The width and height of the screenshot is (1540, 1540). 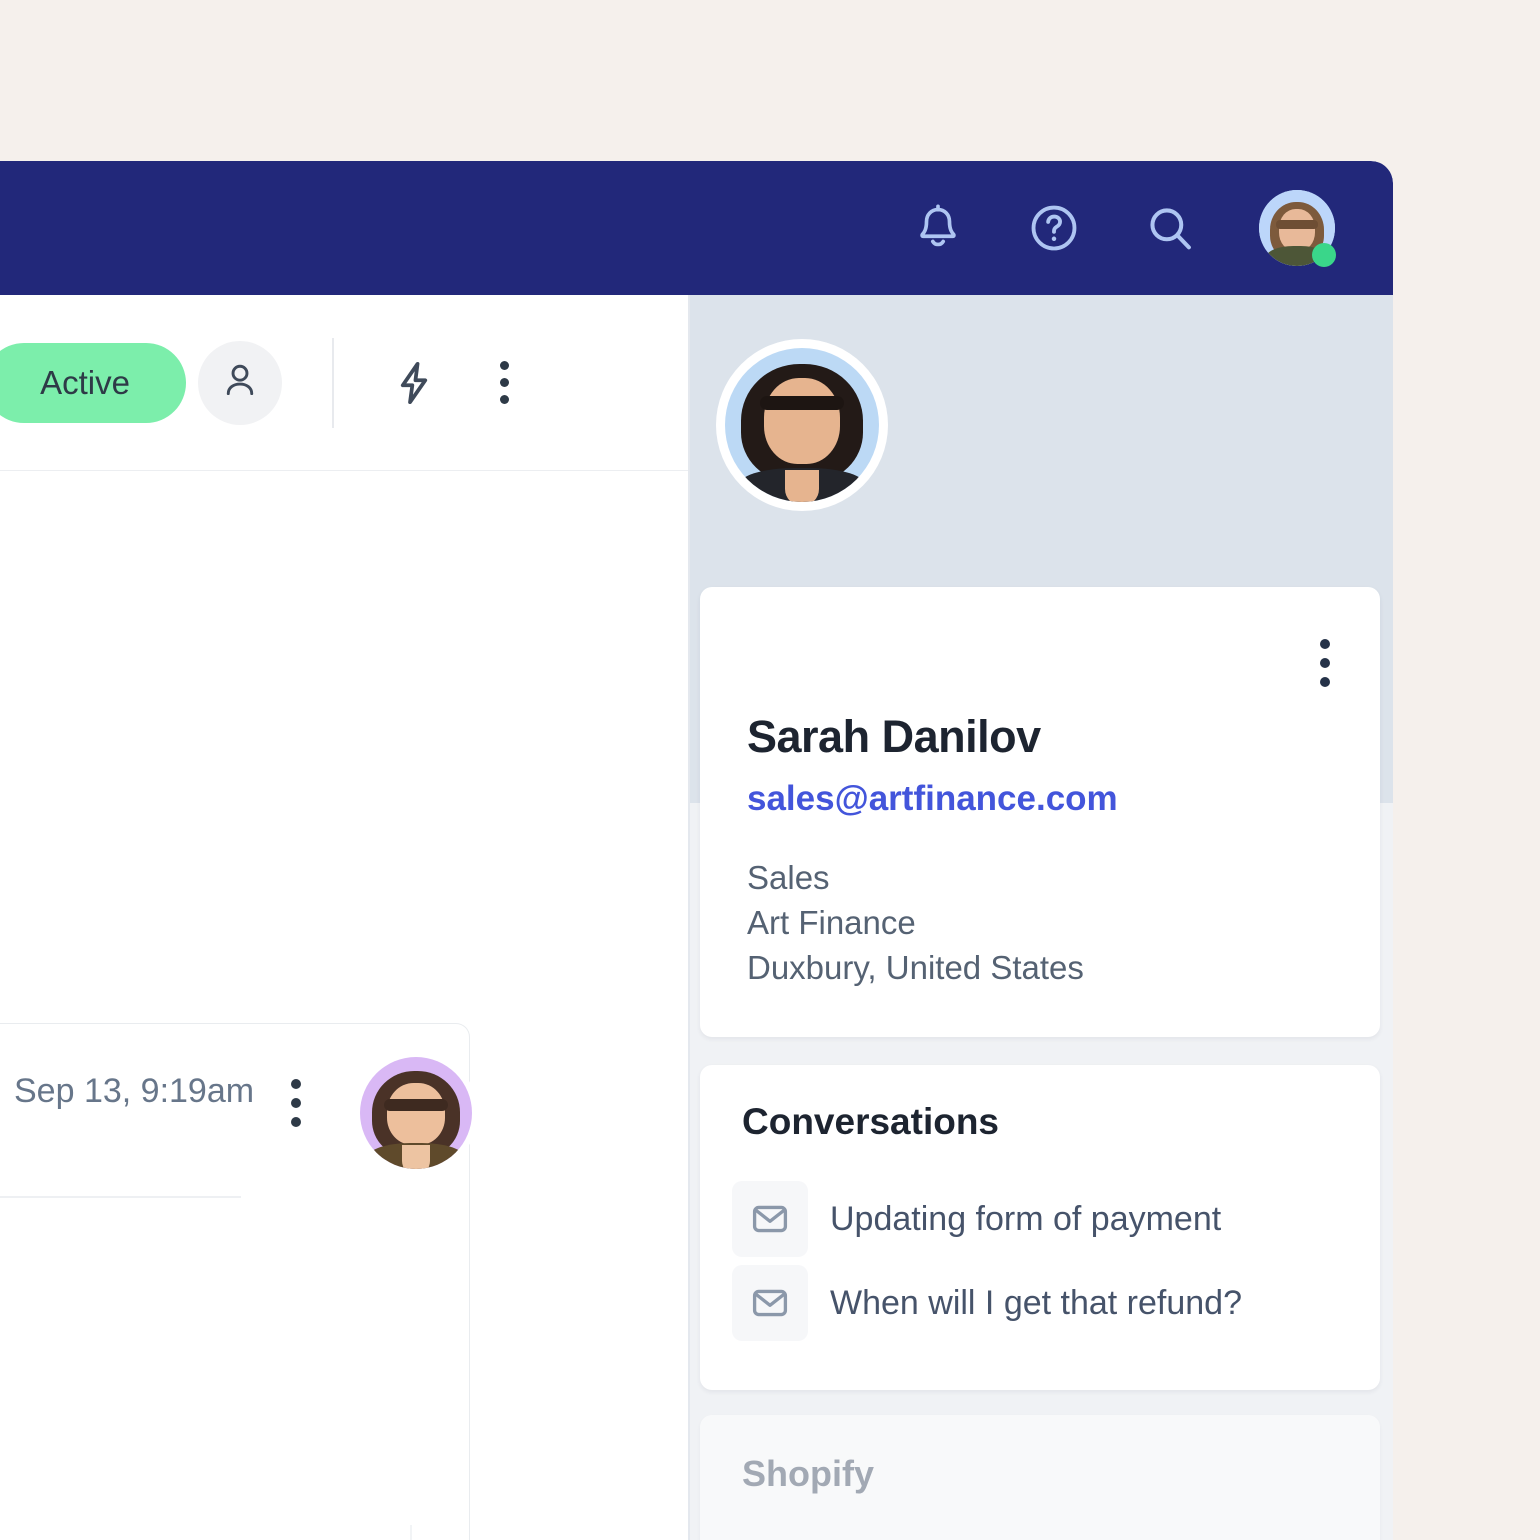 What do you see at coordinates (239, 1281) in the screenshot?
I see `message-thread-card: te Sep 13, 9:19am` at bounding box center [239, 1281].